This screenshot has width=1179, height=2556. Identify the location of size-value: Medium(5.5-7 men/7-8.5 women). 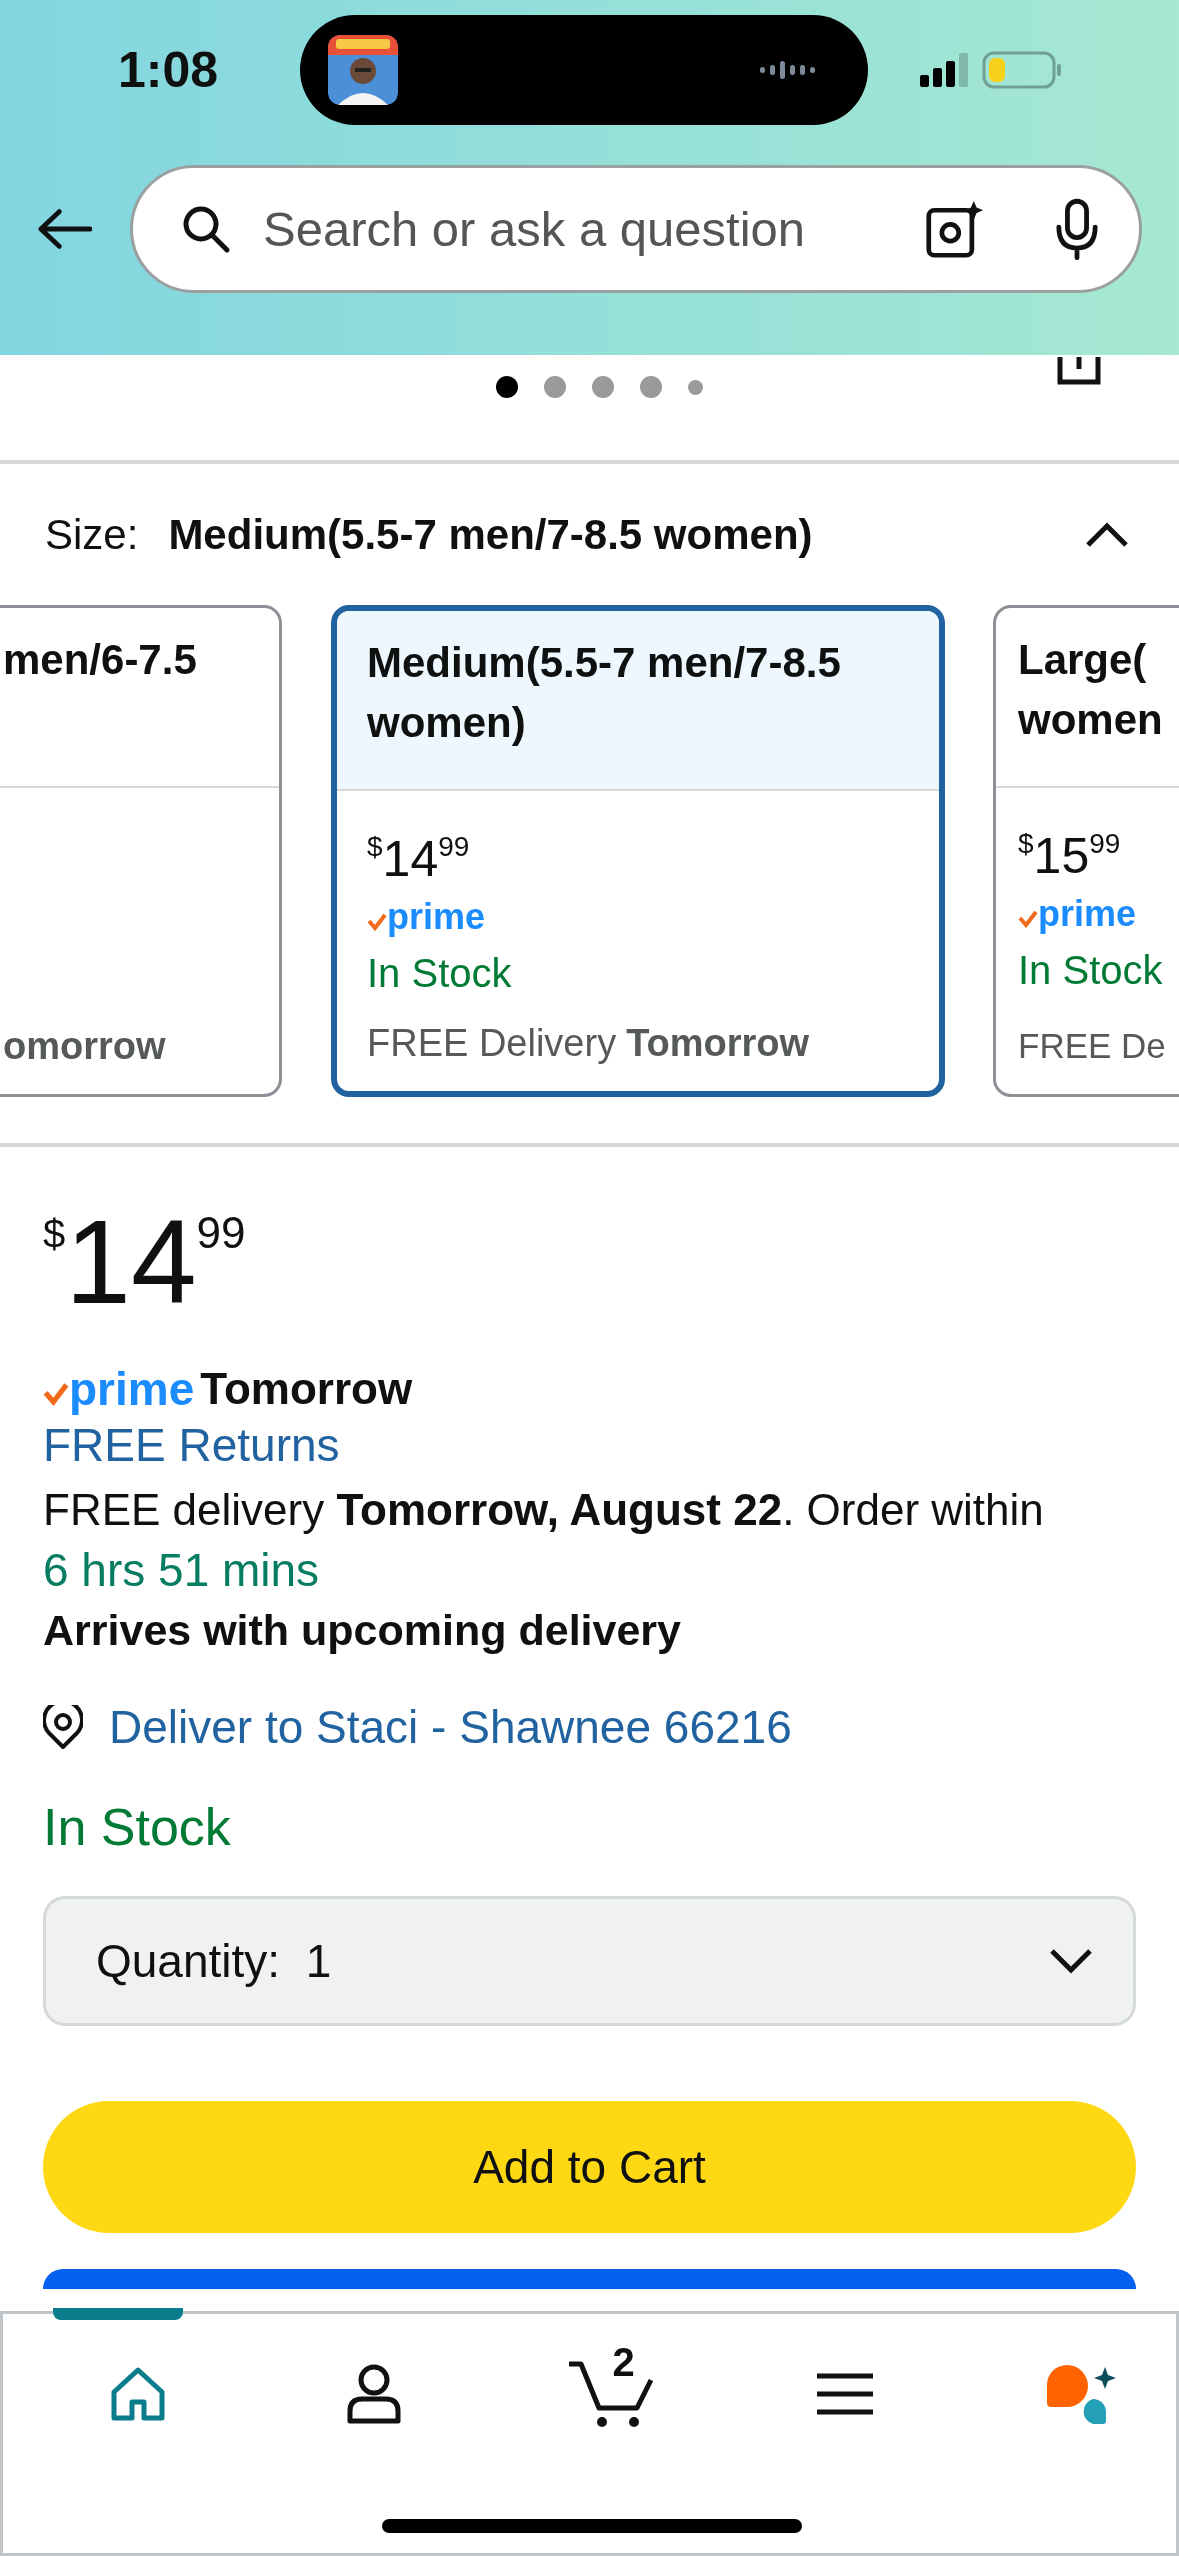
(491, 534).